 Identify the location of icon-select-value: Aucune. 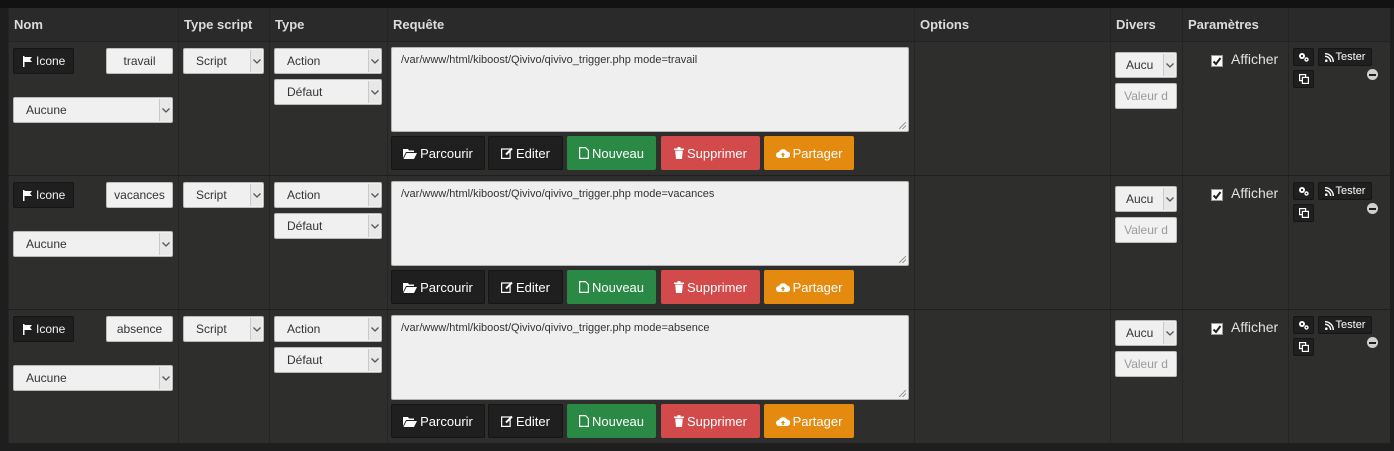
(46, 244).